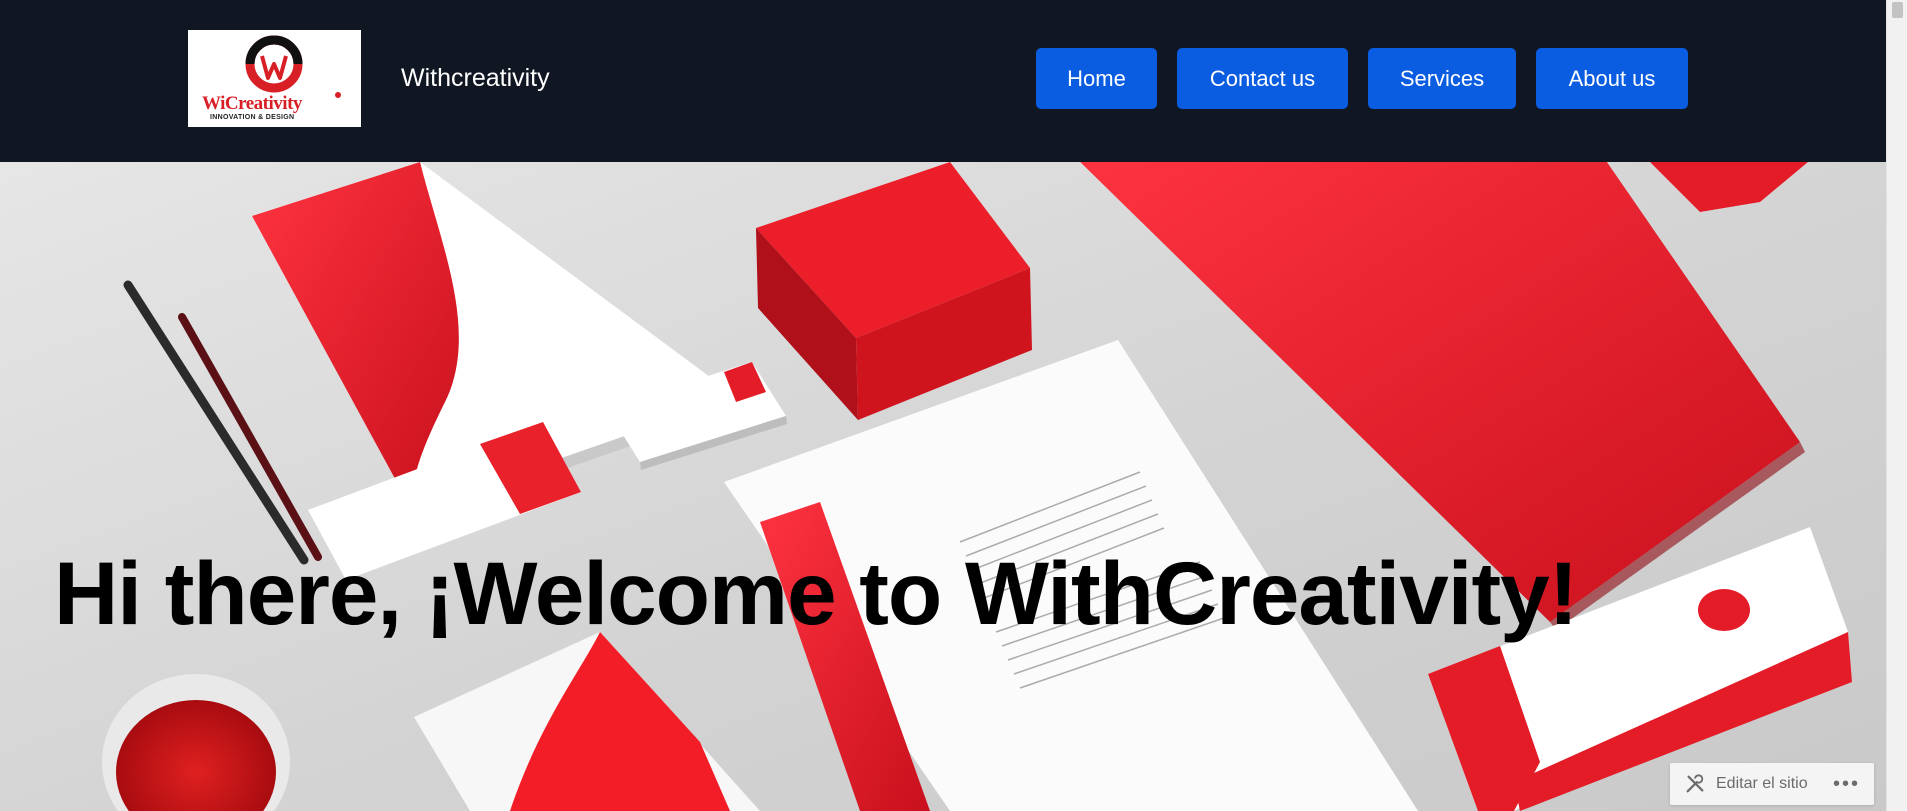 The image size is (1907, 811). I want to click on edit-site-bar: Editar el sitio •••, so click(1772, 784).